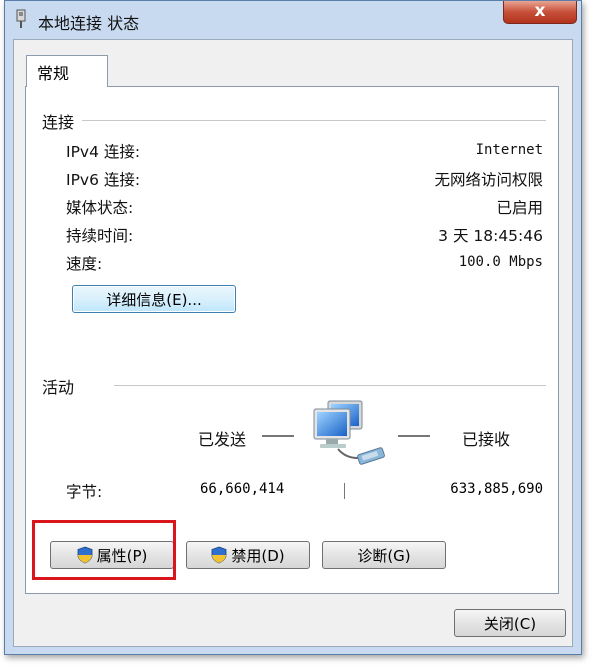  Describe the element at coordinates (58, 122) in the screenshot. I see `connection-group-label: 连接` at that location.